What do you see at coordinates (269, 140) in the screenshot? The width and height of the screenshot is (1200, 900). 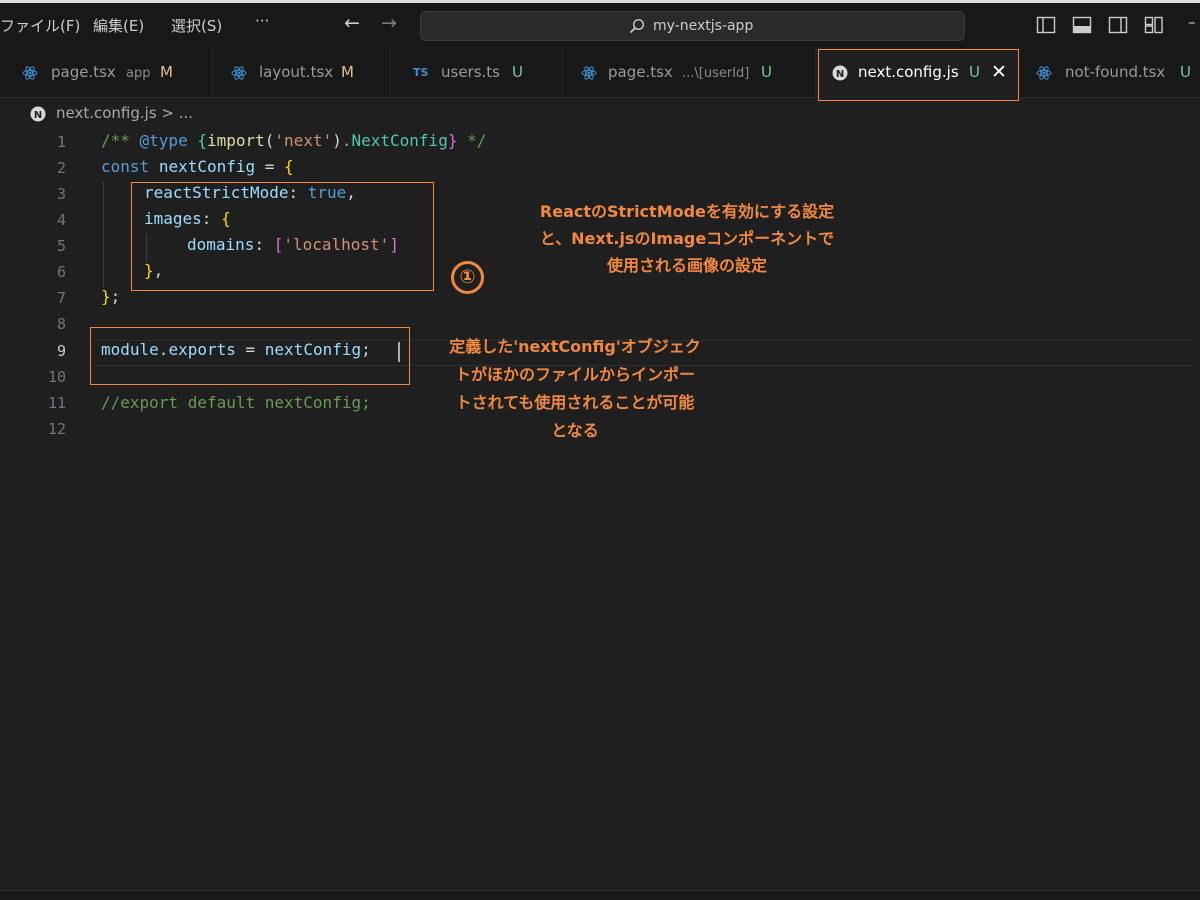 I see `paren-token: (` at bounding box center [269, 140].